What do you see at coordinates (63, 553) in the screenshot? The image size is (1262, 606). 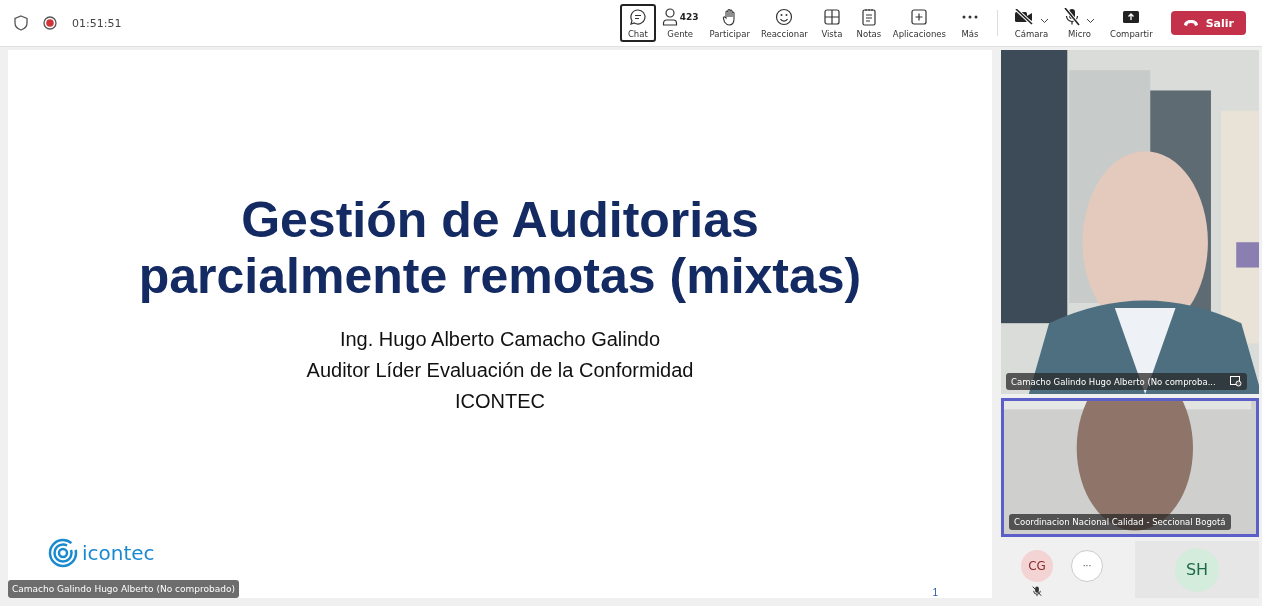 I see `logo-icon` at bounding box center [63, 553].